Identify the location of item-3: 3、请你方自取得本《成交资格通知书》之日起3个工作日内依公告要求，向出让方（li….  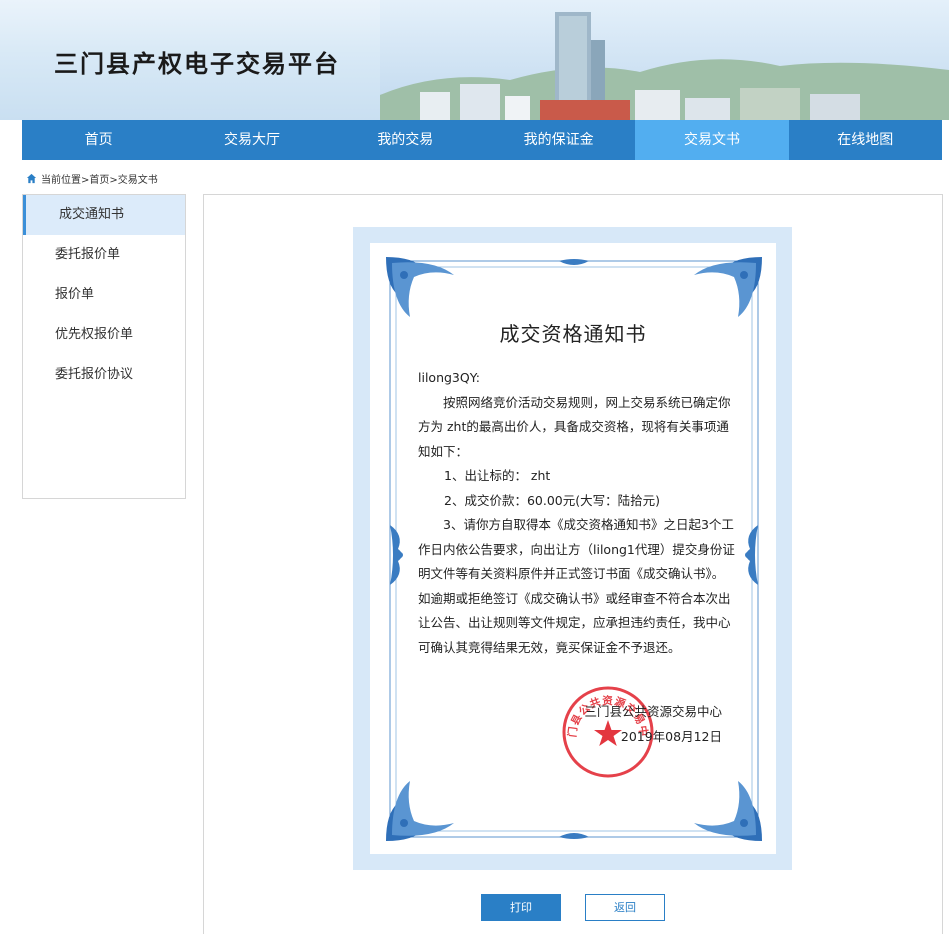
(576, 586).